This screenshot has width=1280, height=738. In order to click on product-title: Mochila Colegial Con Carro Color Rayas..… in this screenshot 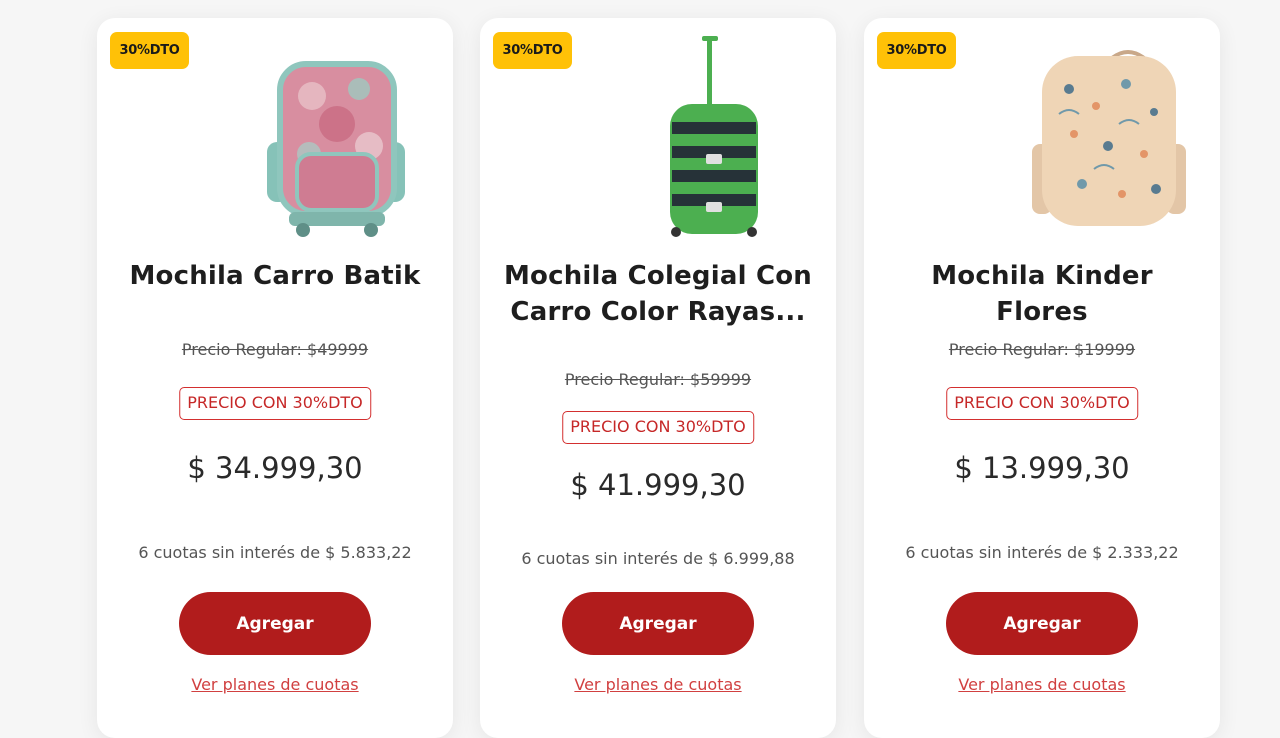, I will do `click(658, 294)`.